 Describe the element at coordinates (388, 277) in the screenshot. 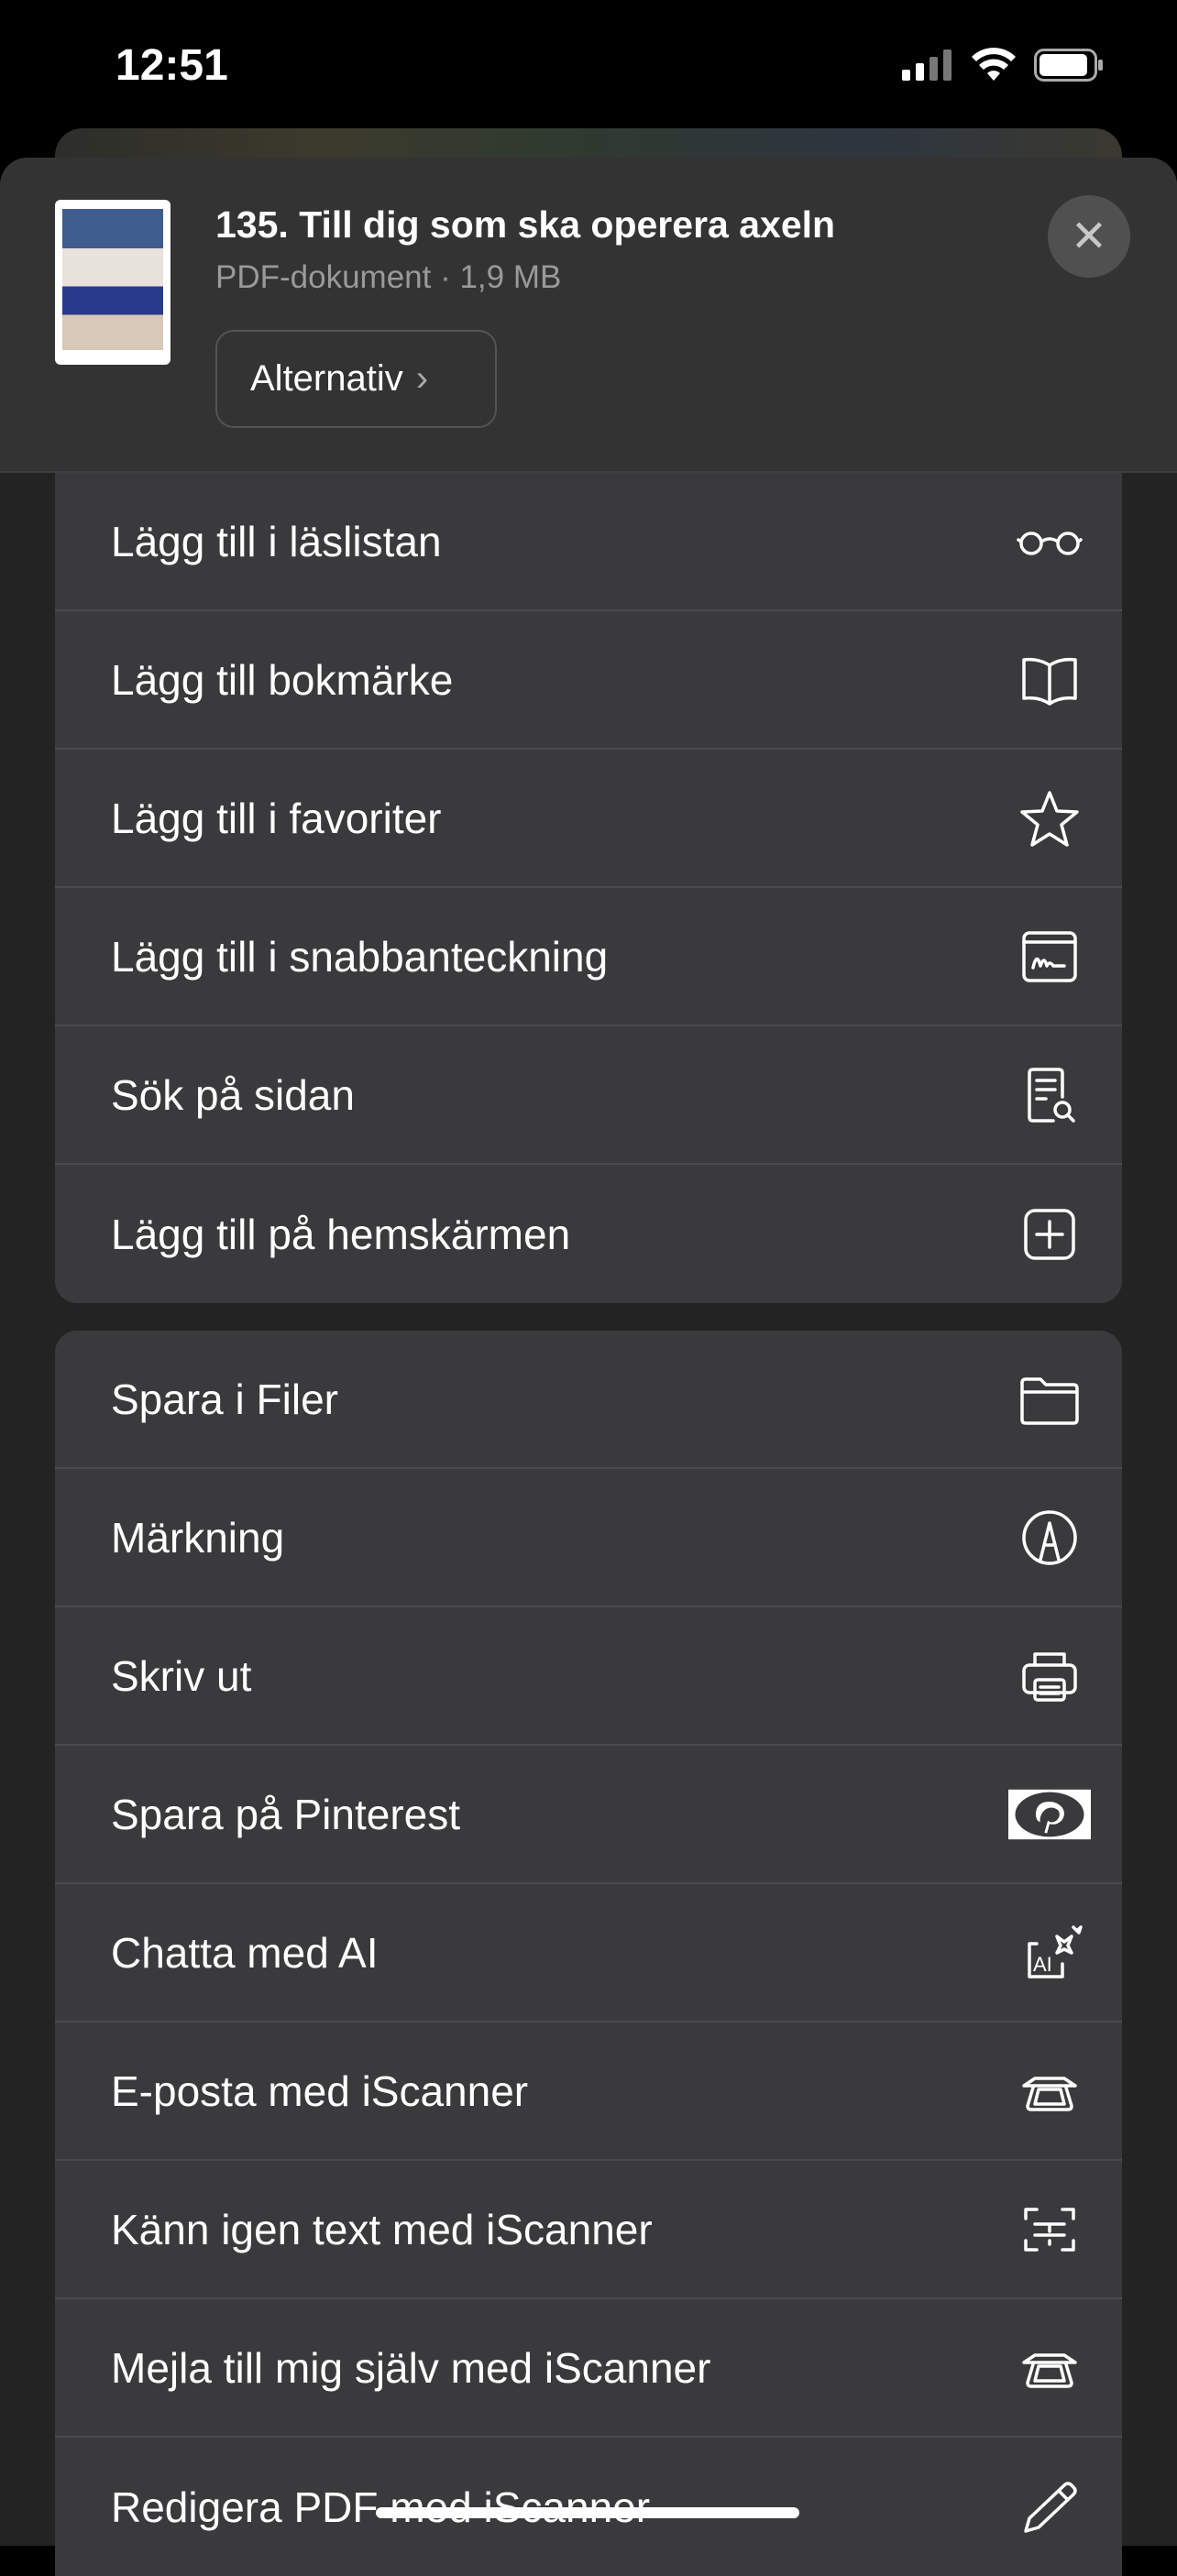

I see `document-subtitle: PDF-dokument · 1,9 MB` at that location.